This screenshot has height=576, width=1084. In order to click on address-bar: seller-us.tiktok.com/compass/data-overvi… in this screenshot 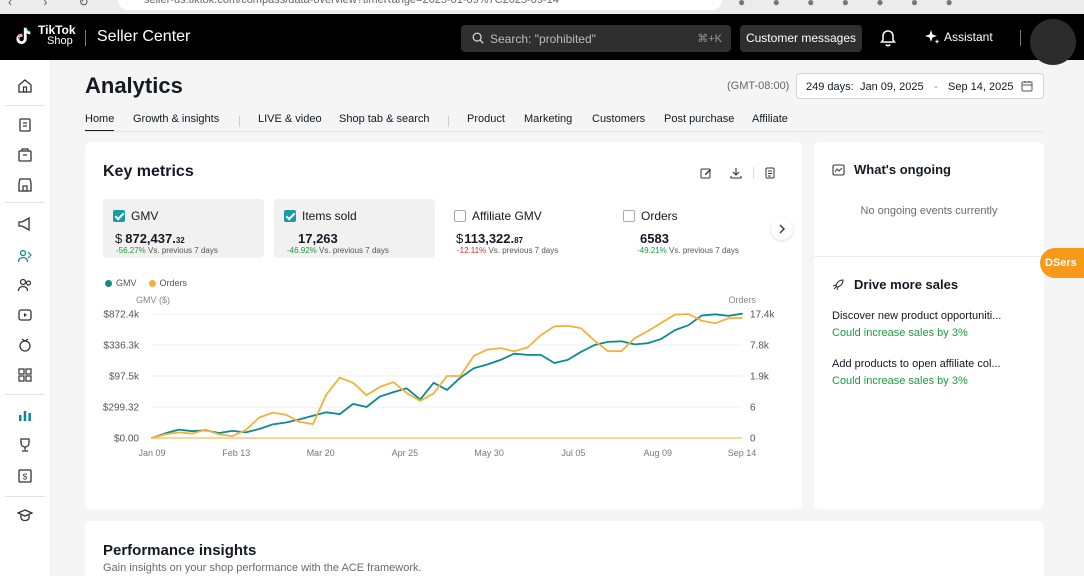, I will do `click(420, 5)`.